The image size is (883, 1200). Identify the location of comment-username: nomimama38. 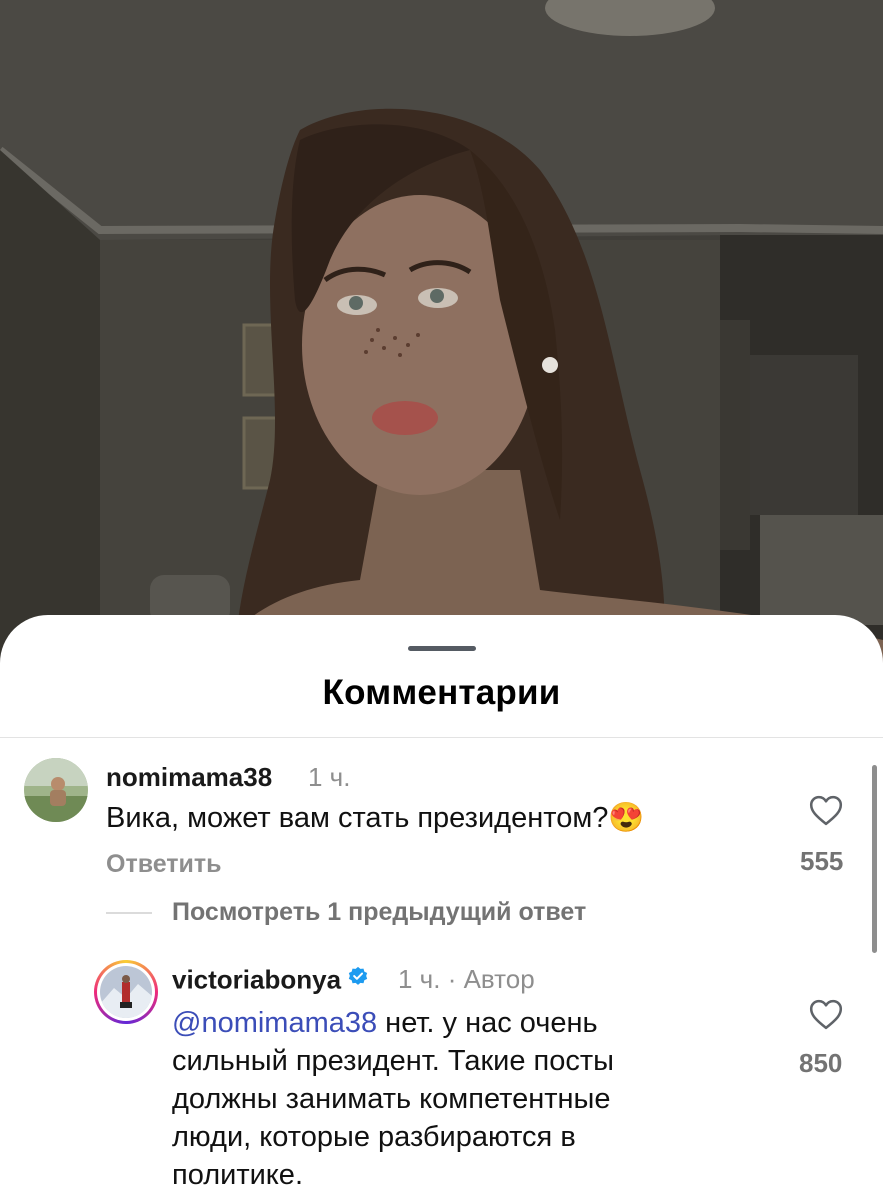
(189, 777).